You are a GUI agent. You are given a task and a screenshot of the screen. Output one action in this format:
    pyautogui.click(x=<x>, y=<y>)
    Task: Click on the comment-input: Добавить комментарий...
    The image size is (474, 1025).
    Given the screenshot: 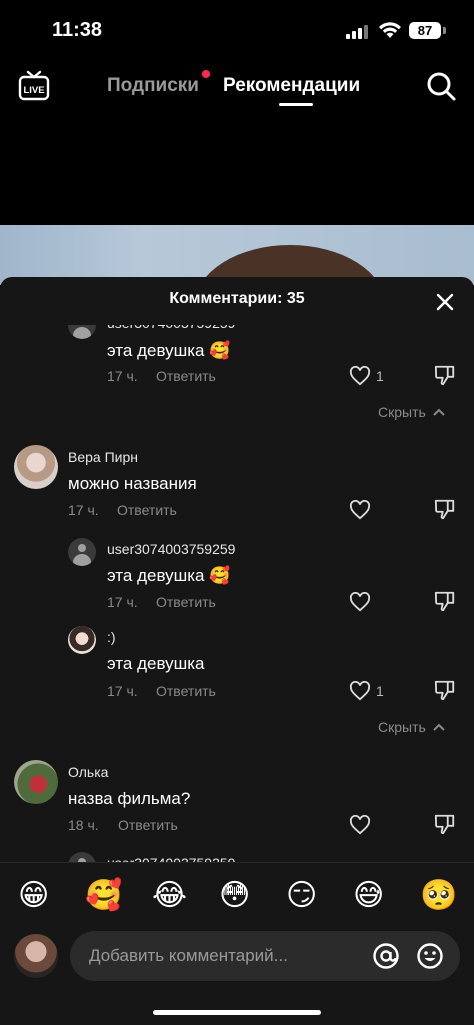 What is the action you would take?
    pyautogui.click(x=265, y=956)
    